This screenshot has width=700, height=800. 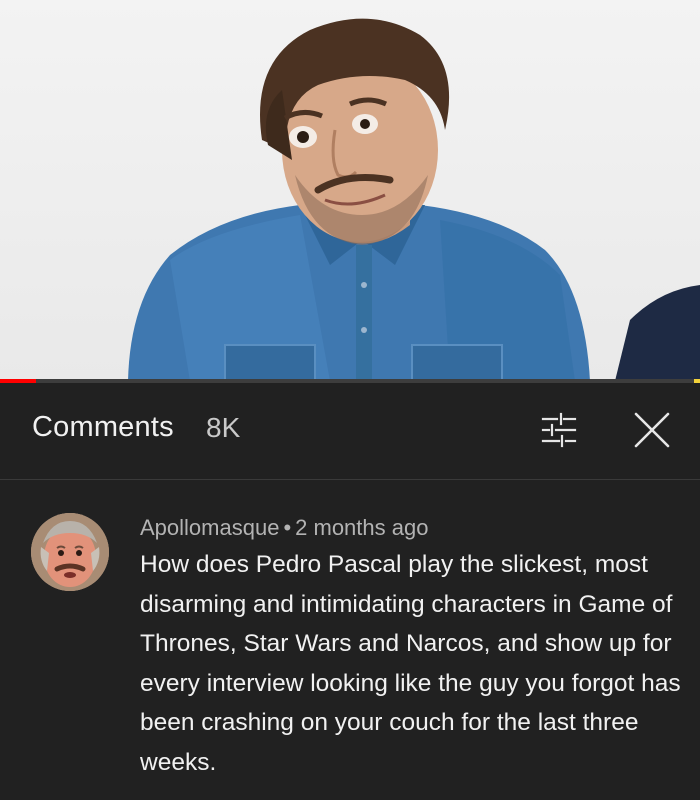 I want to click on comment-meta: Apollomasque • 2 months ago, so click(x=284, y=528).